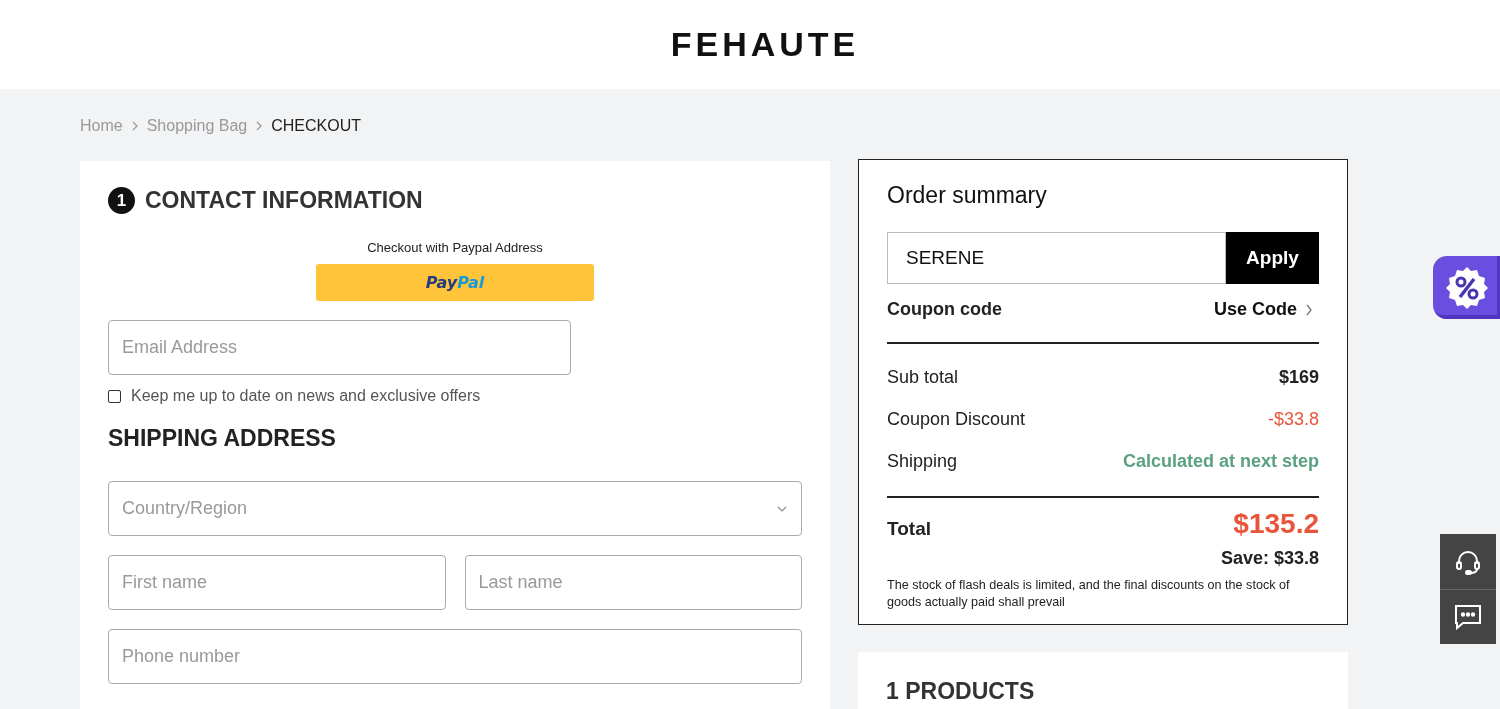 The image size is (1500, 709). Describe the element at coordinates (1220, 461) in the screenshot. I see `line-value: Calculated at next step` at that location.